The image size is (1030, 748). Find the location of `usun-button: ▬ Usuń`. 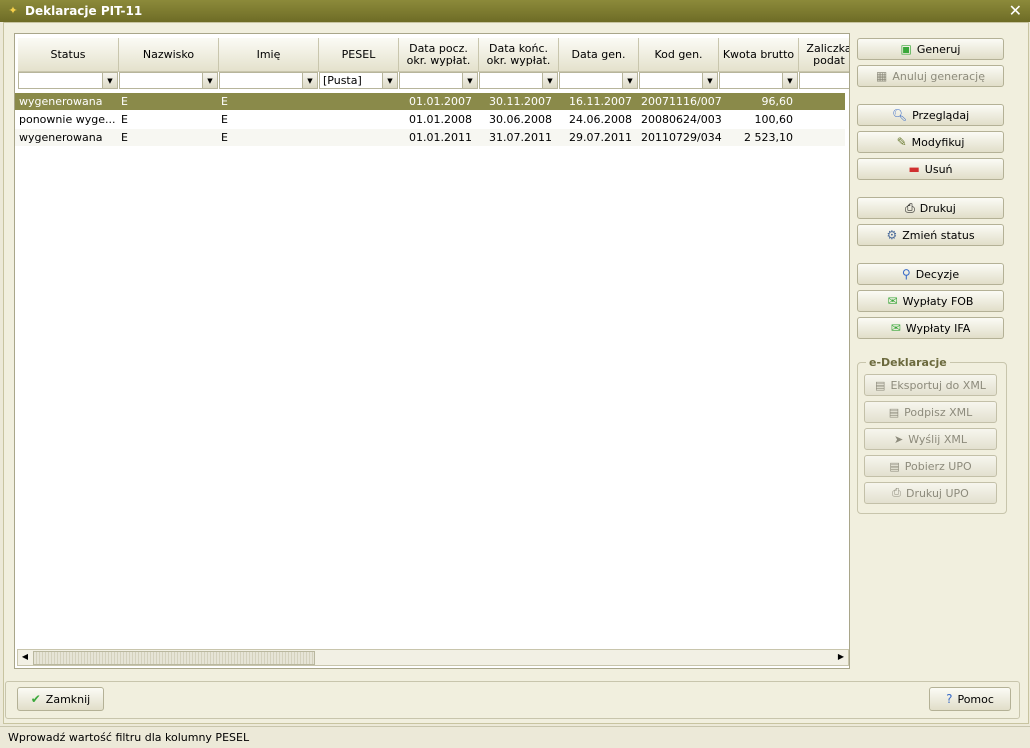

usun-button: ▬ Usuń is located at coordinates (930, 169).